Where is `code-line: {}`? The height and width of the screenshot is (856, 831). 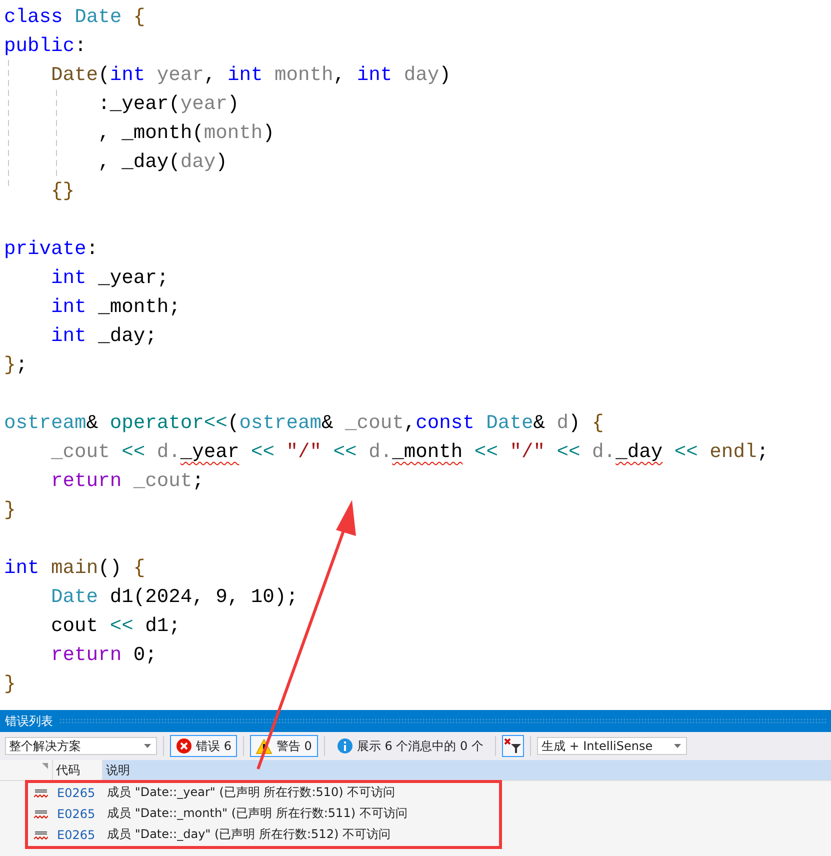
code-line: {} is located at coordinates (63, 191).